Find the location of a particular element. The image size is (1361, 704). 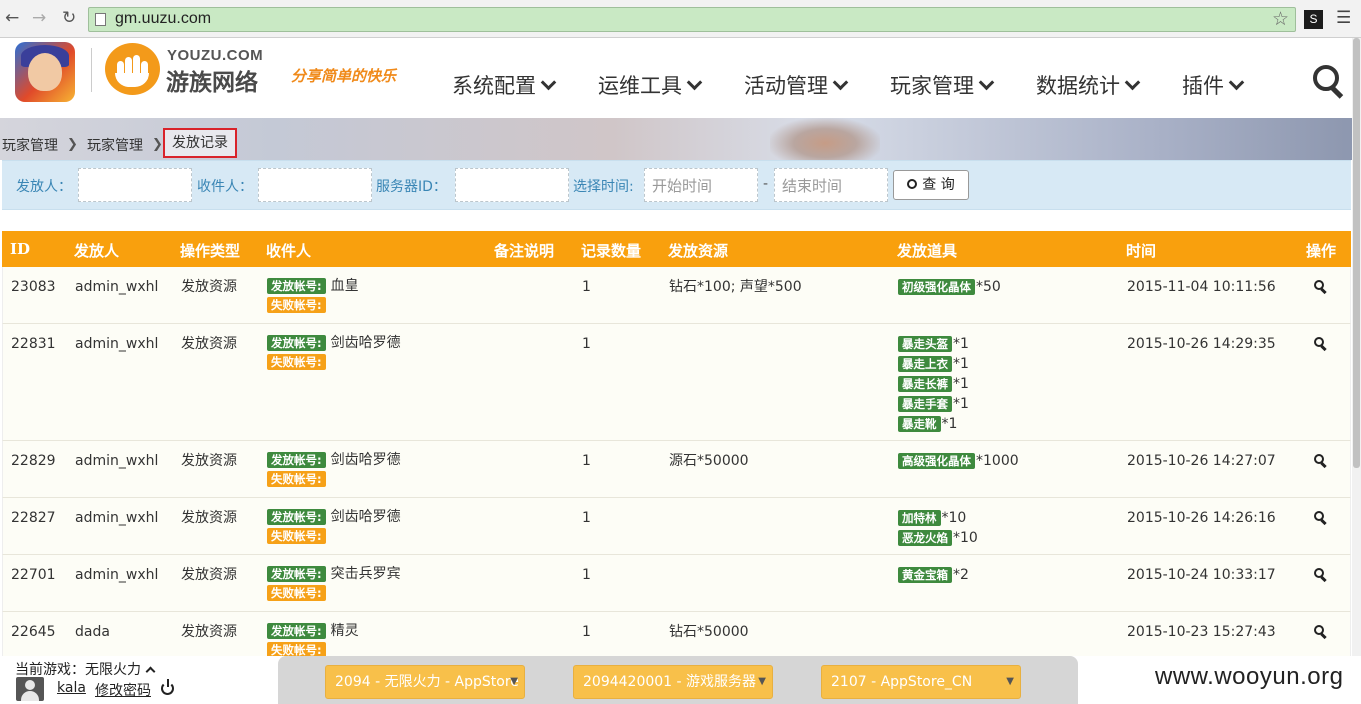

cell-items: 高级强化晶体 *1000 is located at coordinates (958, 461).